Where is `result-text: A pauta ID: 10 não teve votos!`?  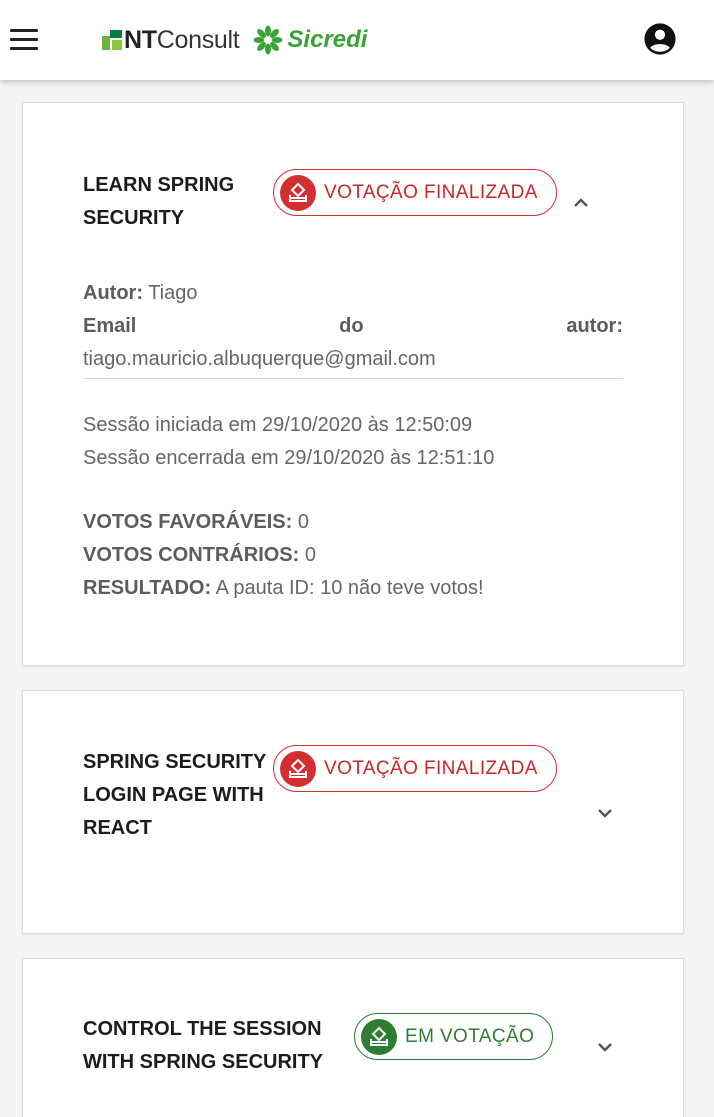 result-text: A pauta ID: 10 não teve votos! is located at coordinates (349, 588).